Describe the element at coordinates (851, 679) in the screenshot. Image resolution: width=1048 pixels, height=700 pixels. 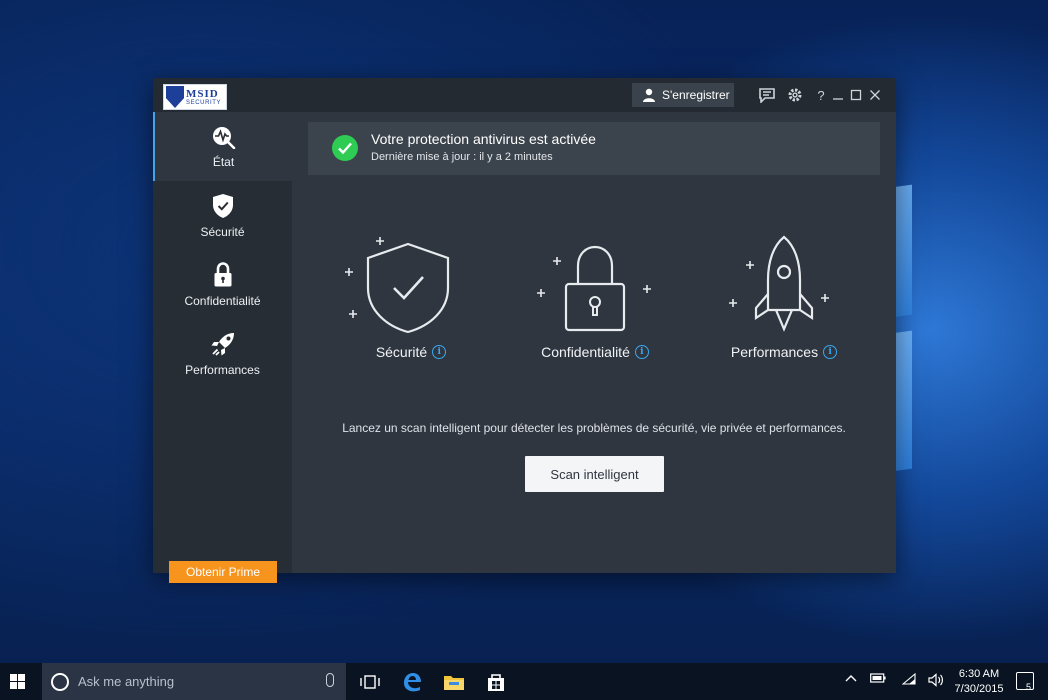
I see `show-hidden-icons-chevron-icon` at that location.